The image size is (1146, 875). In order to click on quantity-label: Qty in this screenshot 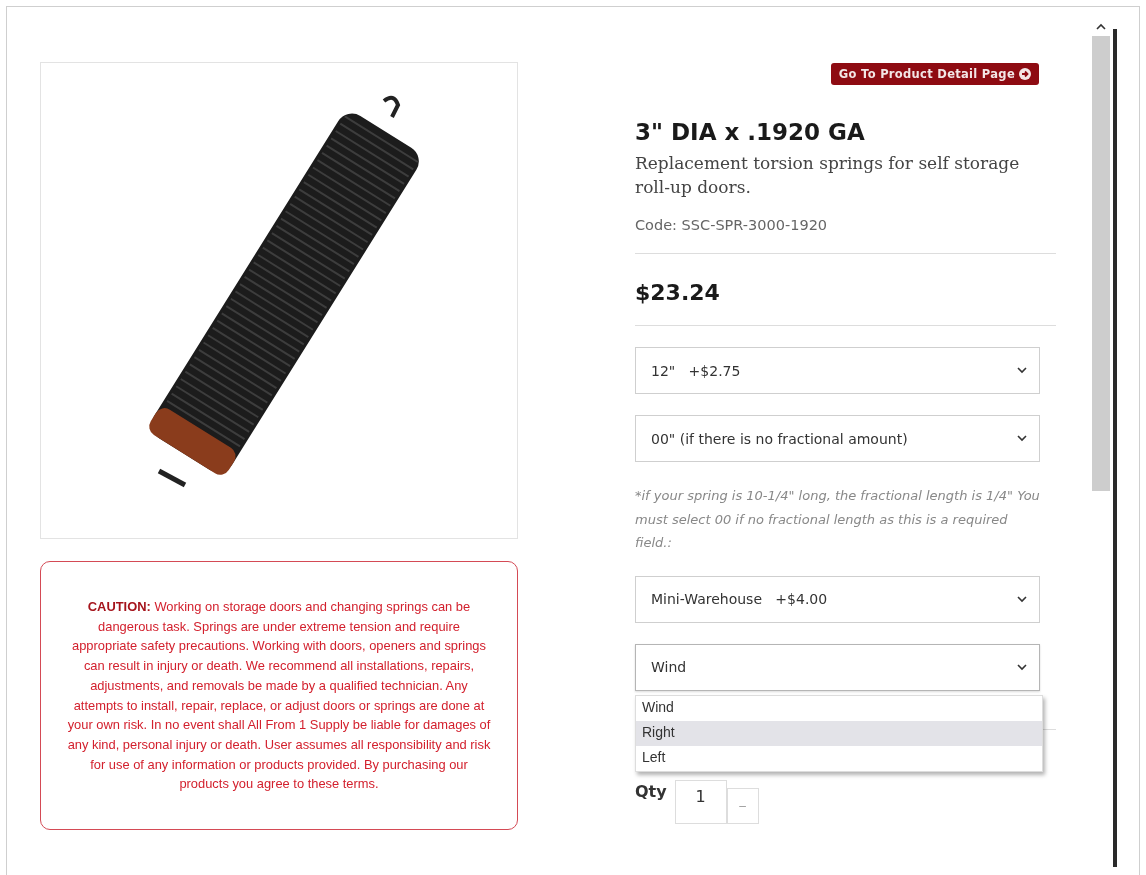, I will do `click(651, 791)`.